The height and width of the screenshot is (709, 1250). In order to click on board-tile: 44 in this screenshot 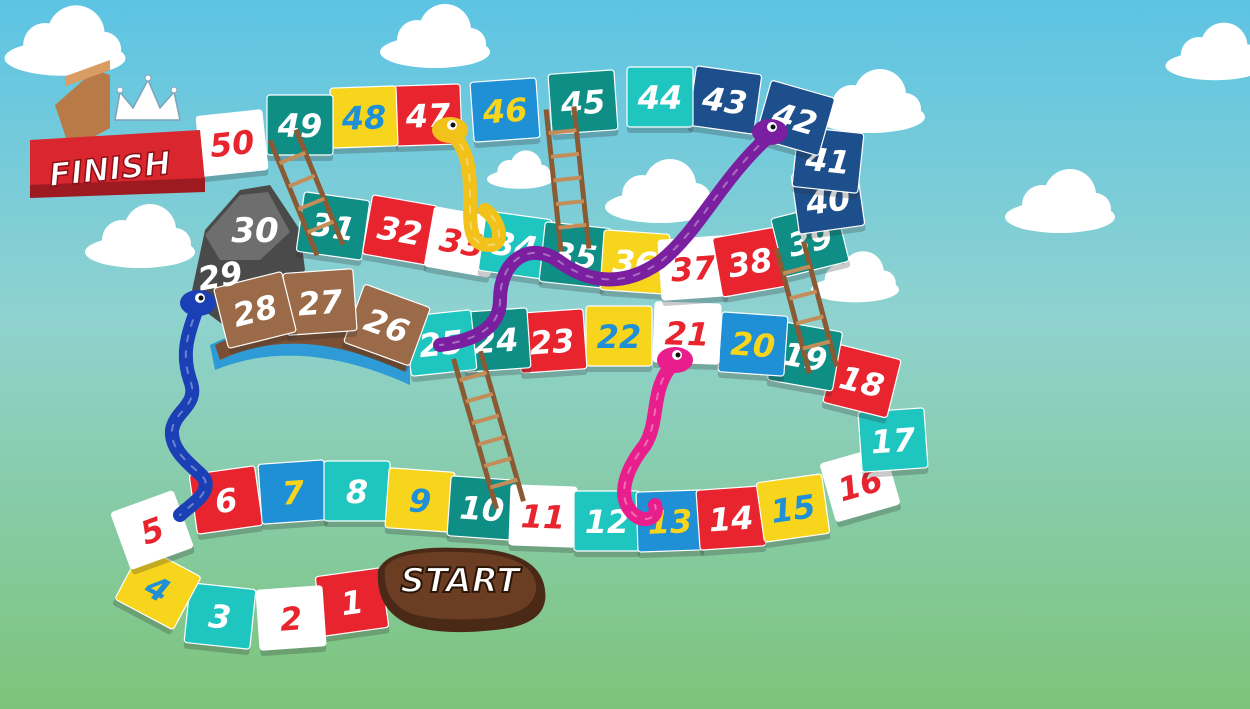, I will do `click(660, 99)`.